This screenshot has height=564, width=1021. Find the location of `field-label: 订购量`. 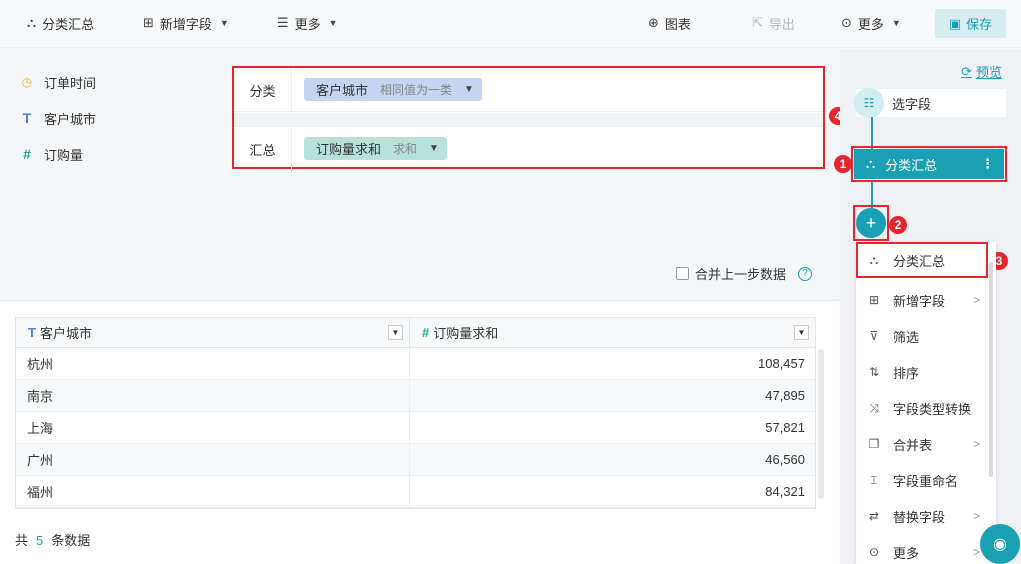

field-label: 订购量 is located at coordinates (64, 155).